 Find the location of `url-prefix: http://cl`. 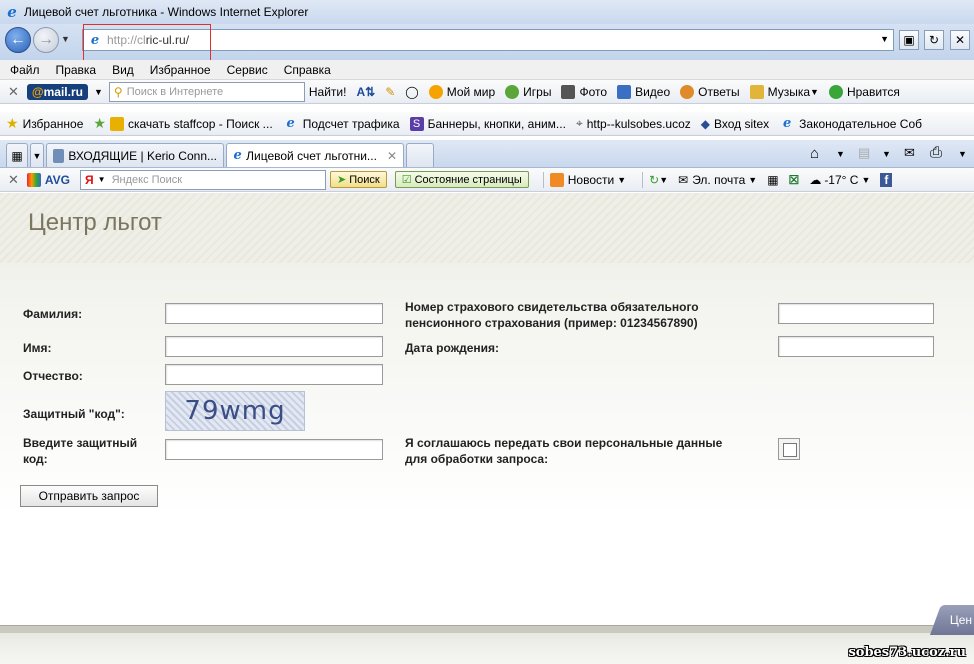

url-prefix: http://cl is located at coordinates (126, 40).